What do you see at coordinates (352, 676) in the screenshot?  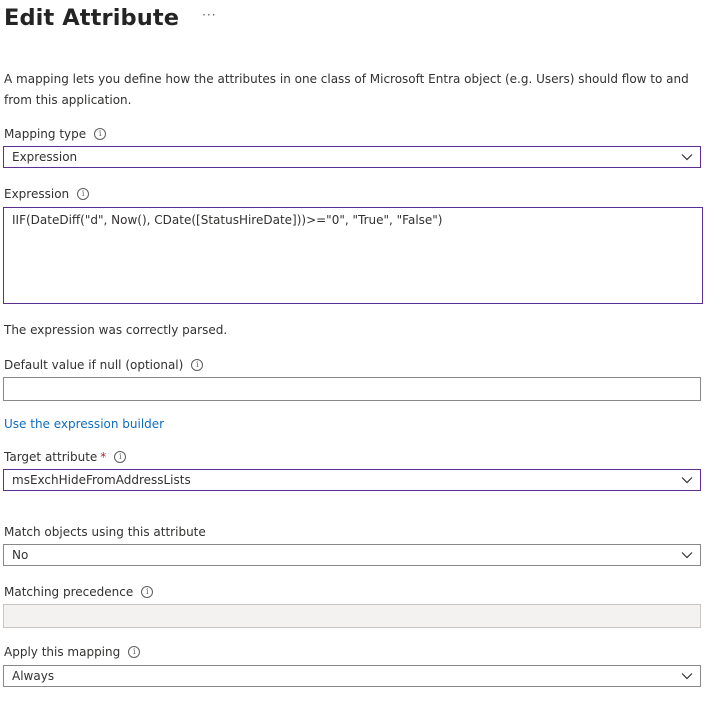 I see `apply-mapping-dropdown: Always` at bounding box center [352, 676].